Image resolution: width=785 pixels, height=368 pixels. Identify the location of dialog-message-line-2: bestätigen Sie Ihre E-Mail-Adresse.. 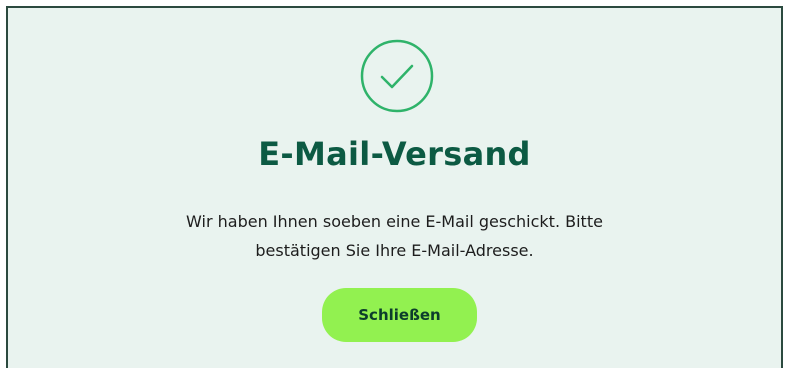
(394, 250).